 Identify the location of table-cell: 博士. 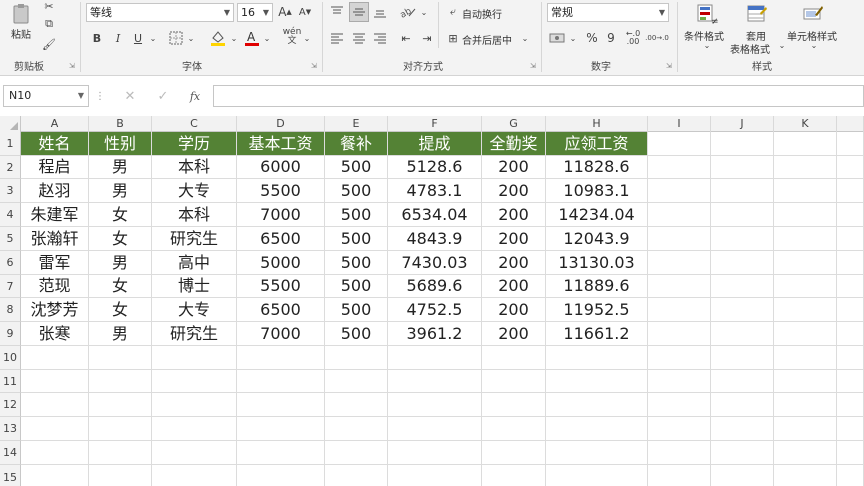
(194, 286).